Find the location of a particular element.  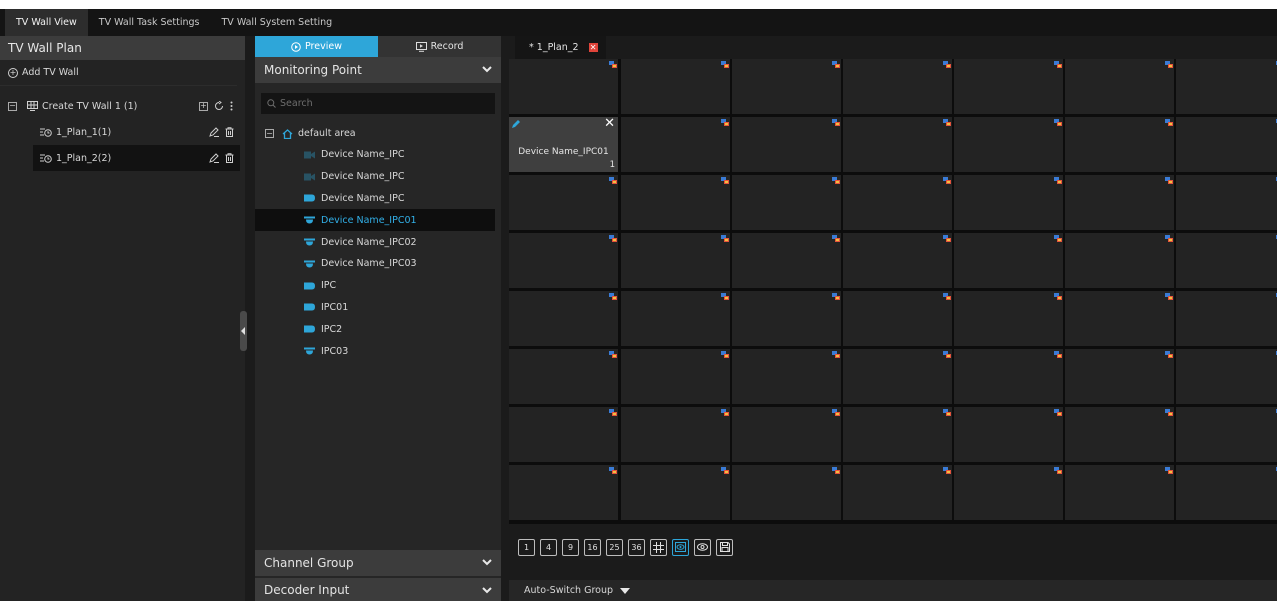

channel-group-header: Channel Group is located at coordinates (378, 563).